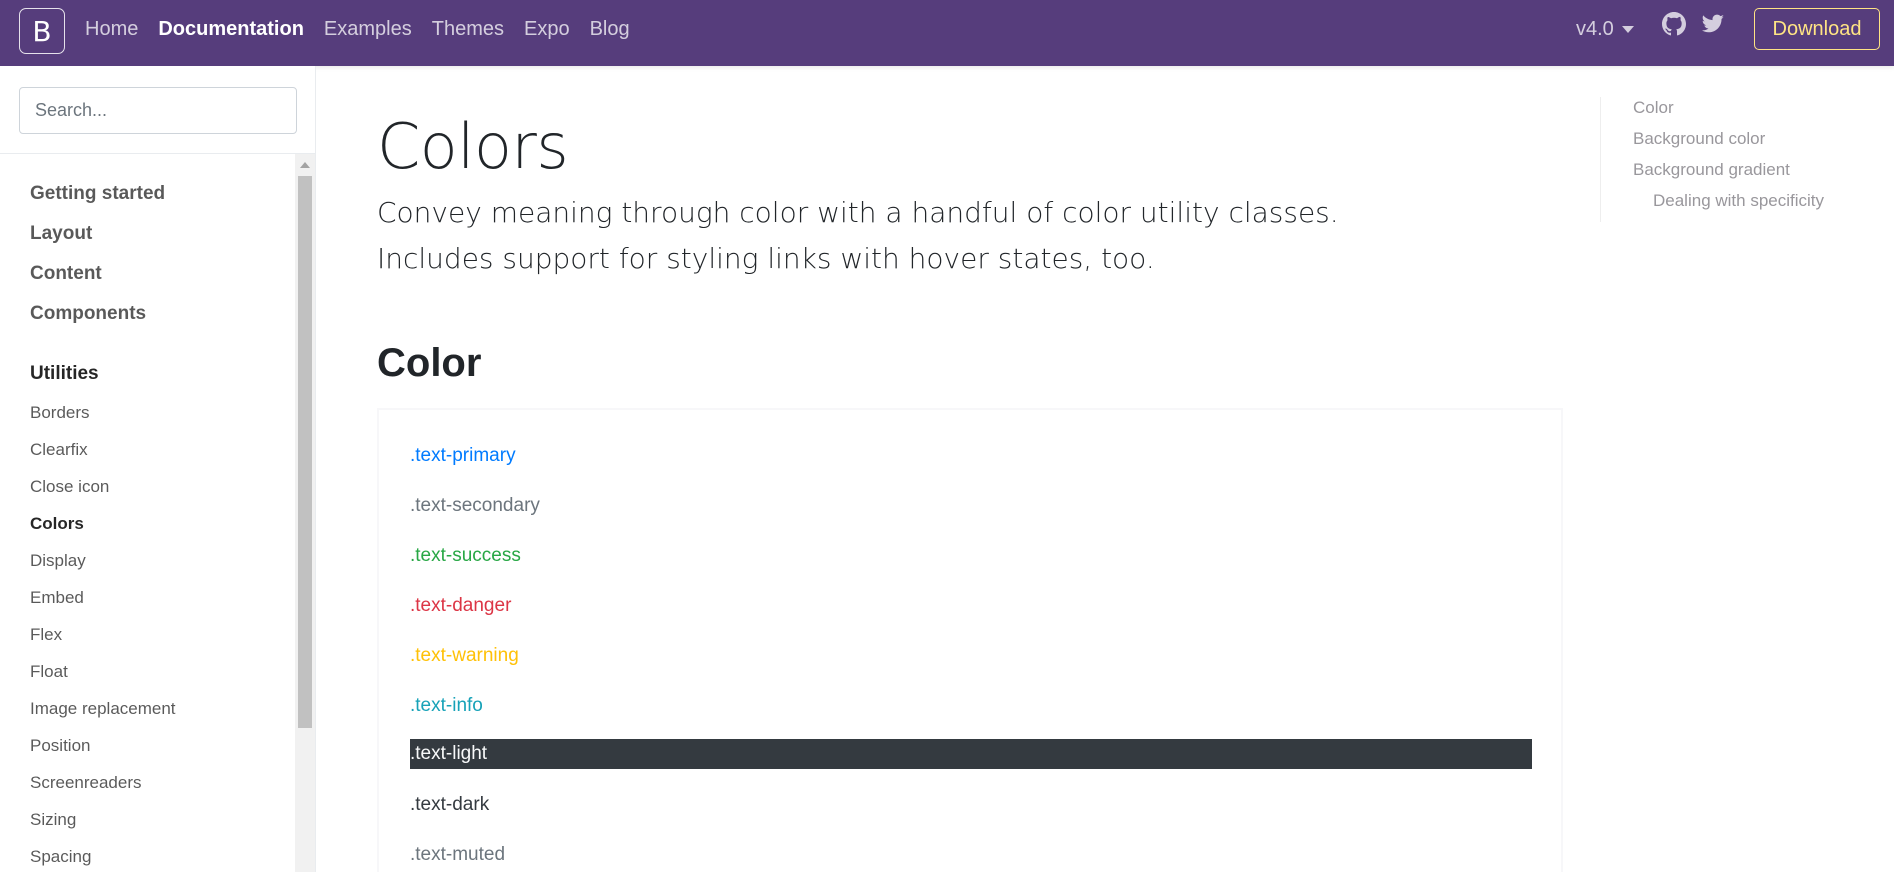  I want to click on sidebar-item-colors: Colors, so click(160, 531).